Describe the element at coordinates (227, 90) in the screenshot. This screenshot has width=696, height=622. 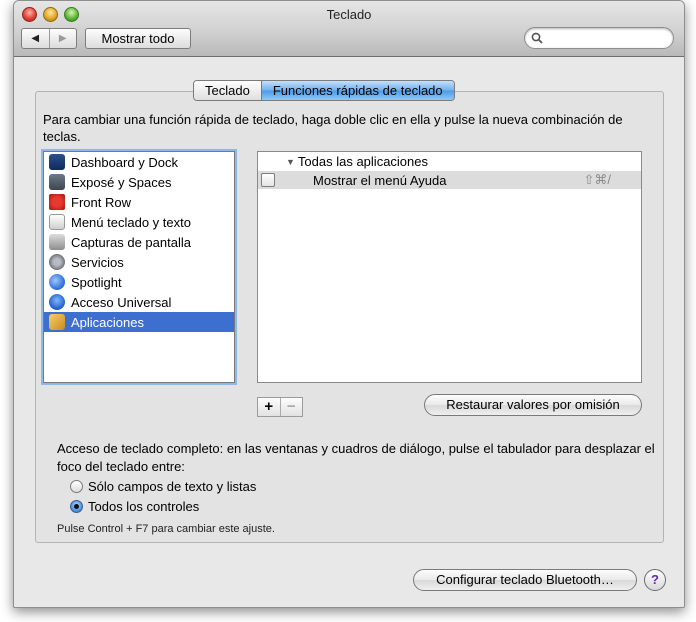
I see `tab-keyboard: Teclado` at that location.